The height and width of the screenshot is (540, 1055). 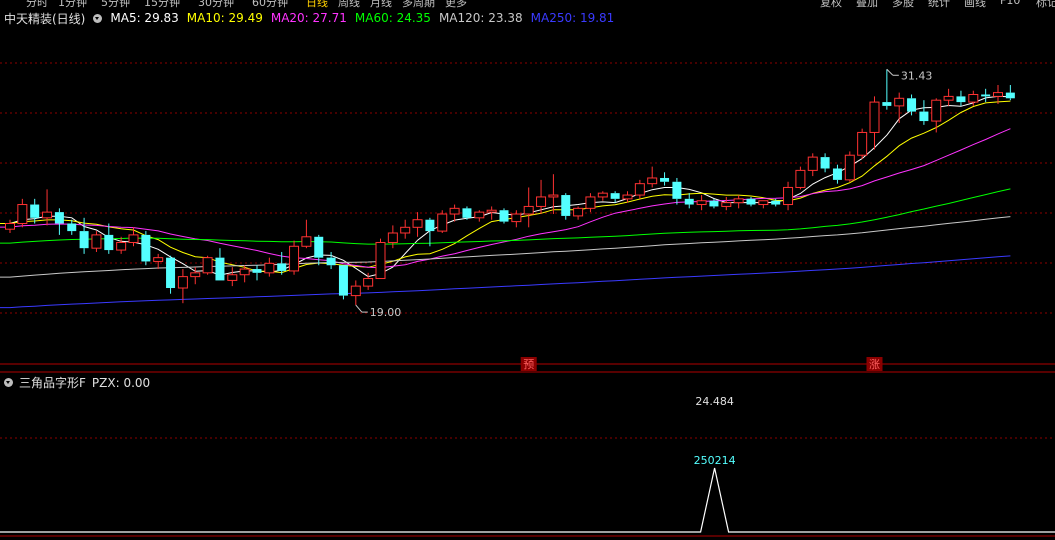 I want to click on signal-marker-1: 涨, so click(x=874, y=364).